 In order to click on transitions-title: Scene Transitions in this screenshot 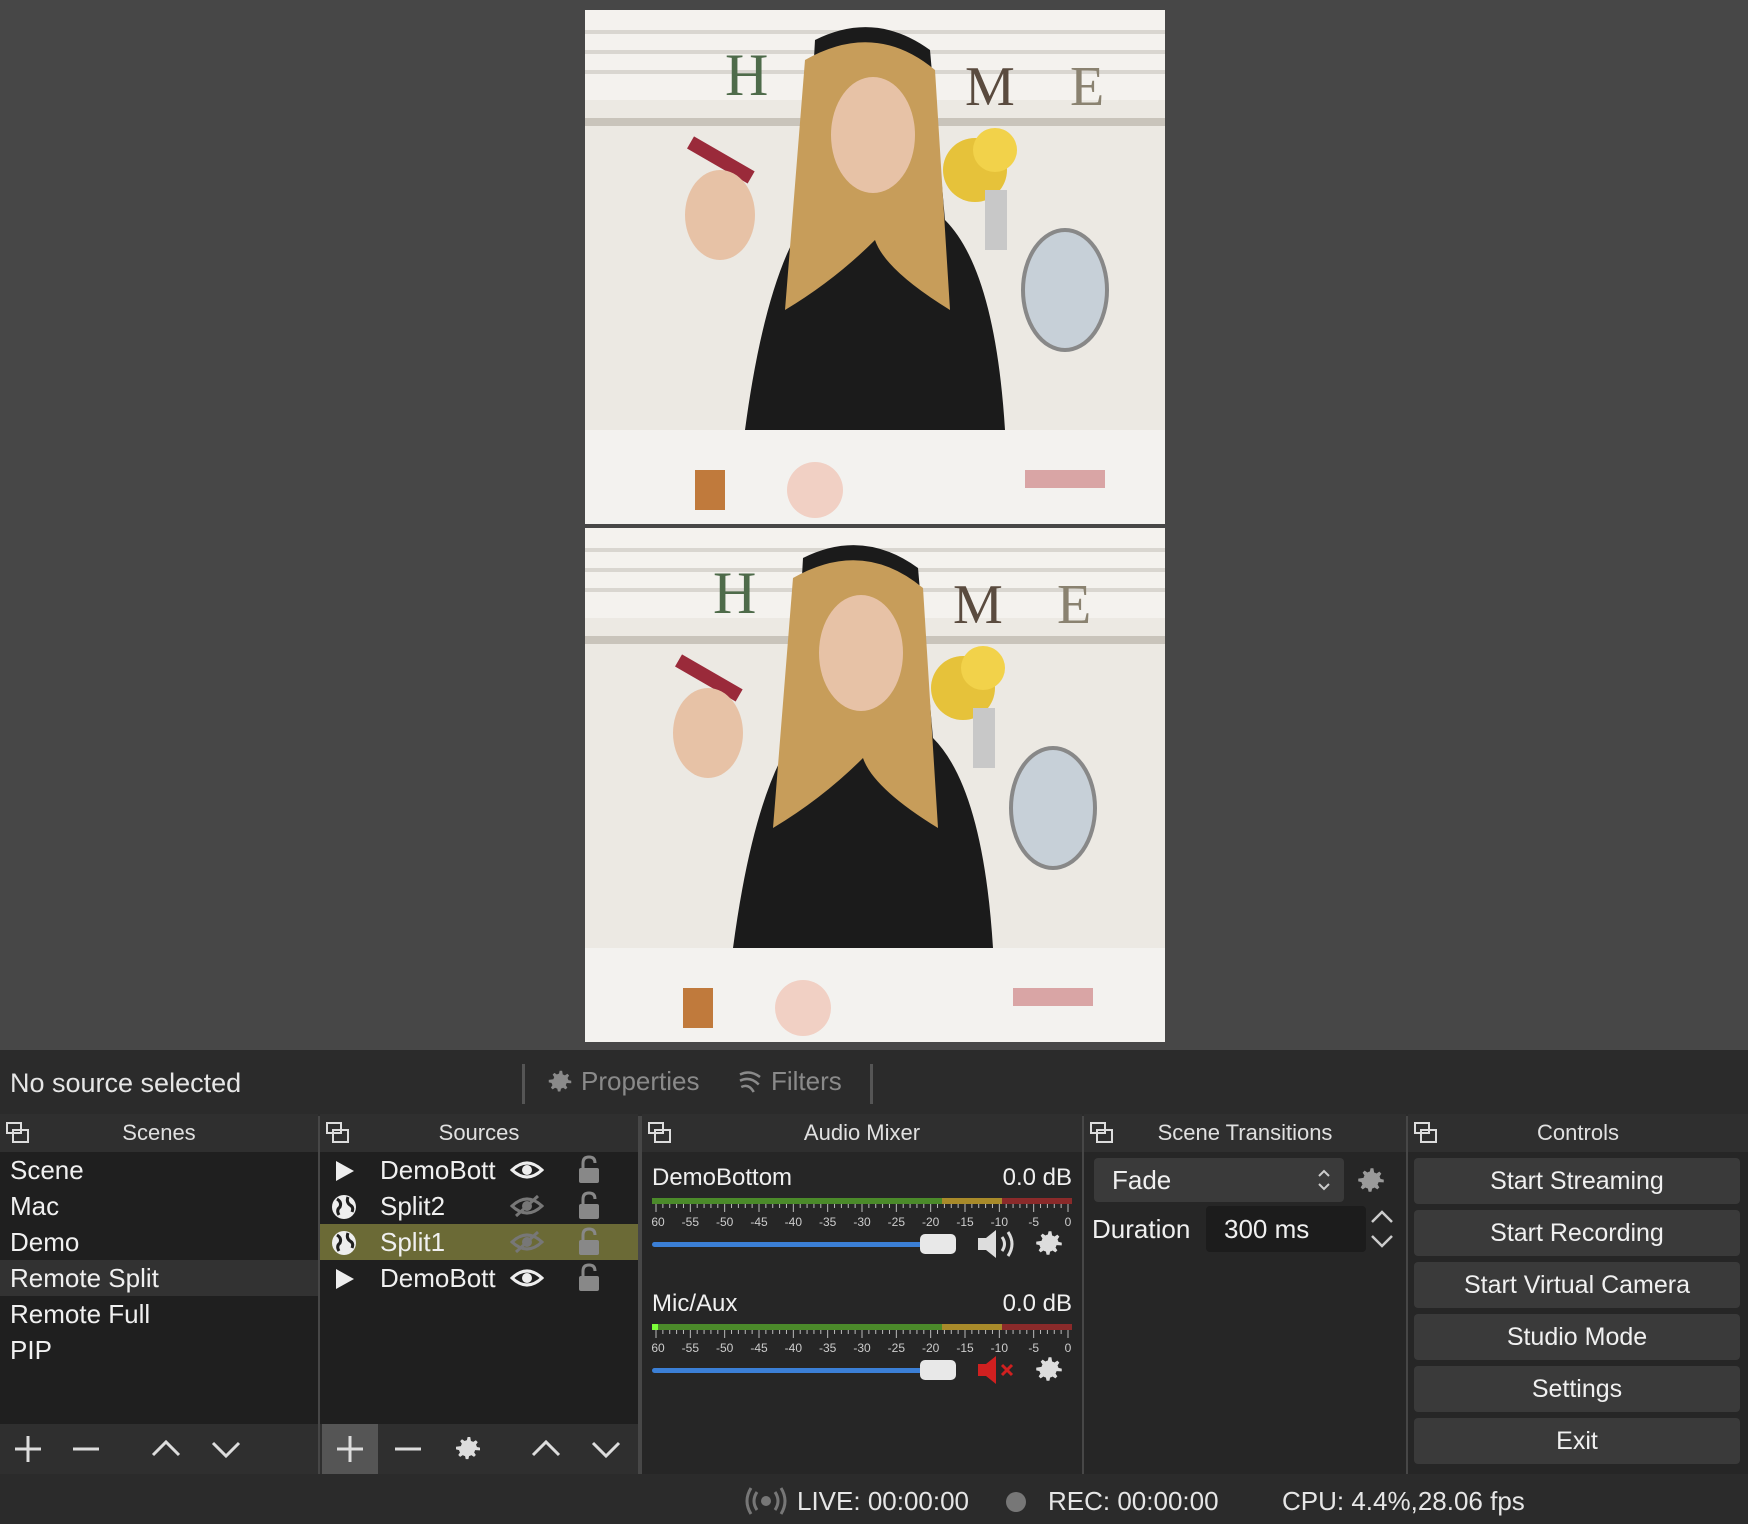, I will do `click(1245, 1132)`.